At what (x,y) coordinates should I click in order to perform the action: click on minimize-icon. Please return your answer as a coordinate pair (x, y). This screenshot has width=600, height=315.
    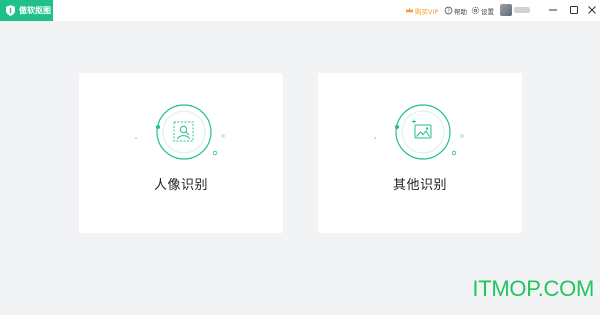
    Looking at the image, I should click on (553, 10).